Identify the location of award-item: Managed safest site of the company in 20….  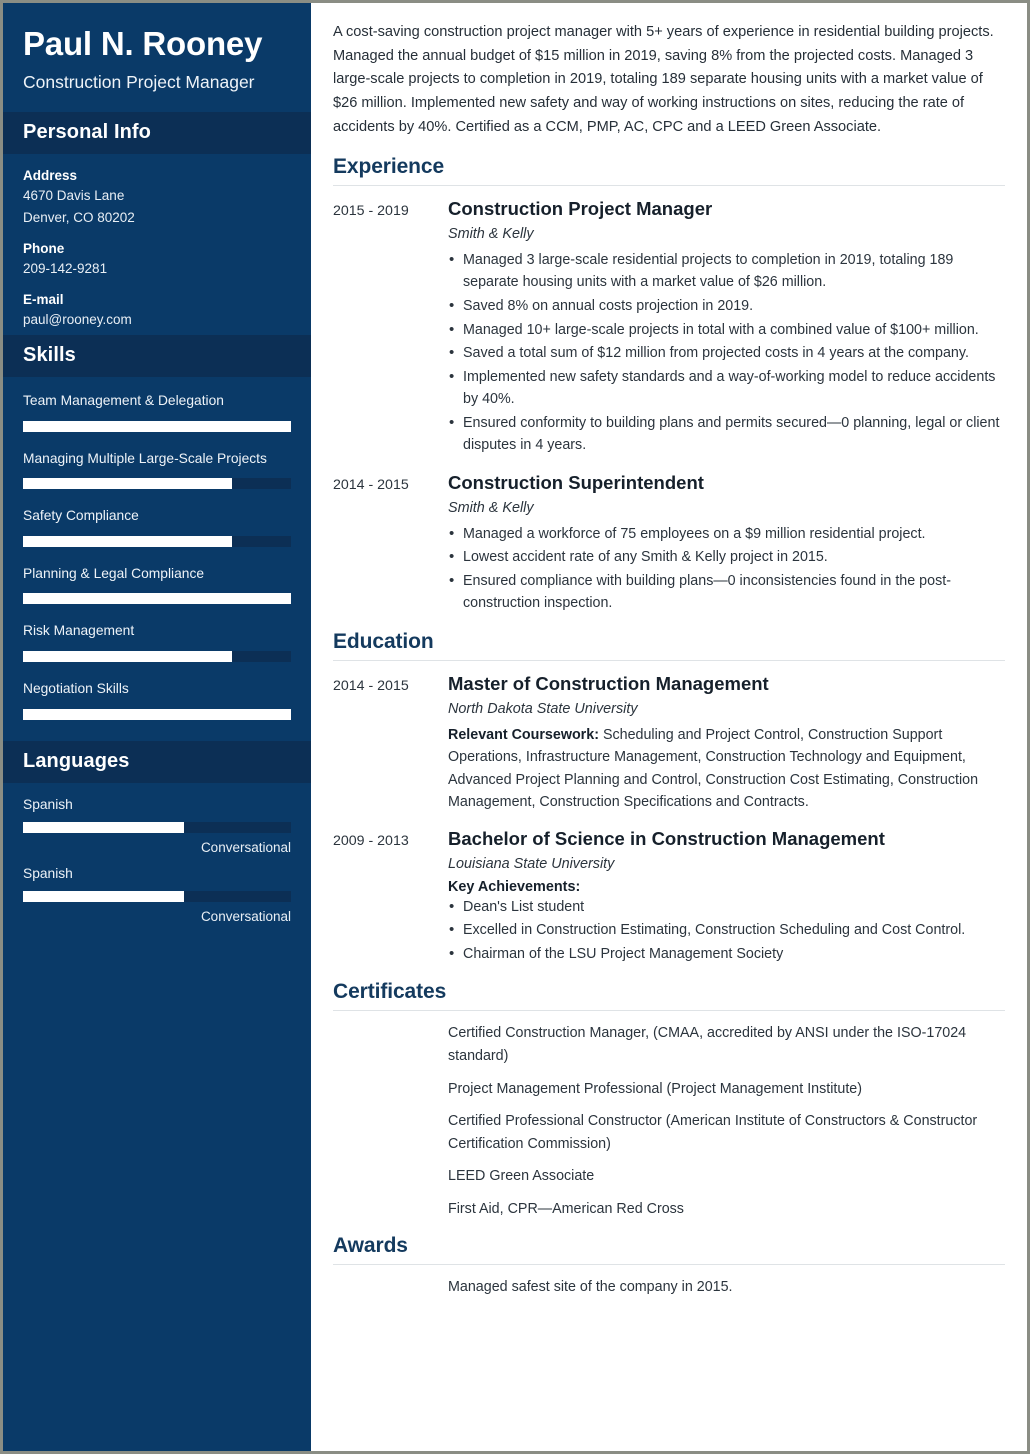
(590, 1287).